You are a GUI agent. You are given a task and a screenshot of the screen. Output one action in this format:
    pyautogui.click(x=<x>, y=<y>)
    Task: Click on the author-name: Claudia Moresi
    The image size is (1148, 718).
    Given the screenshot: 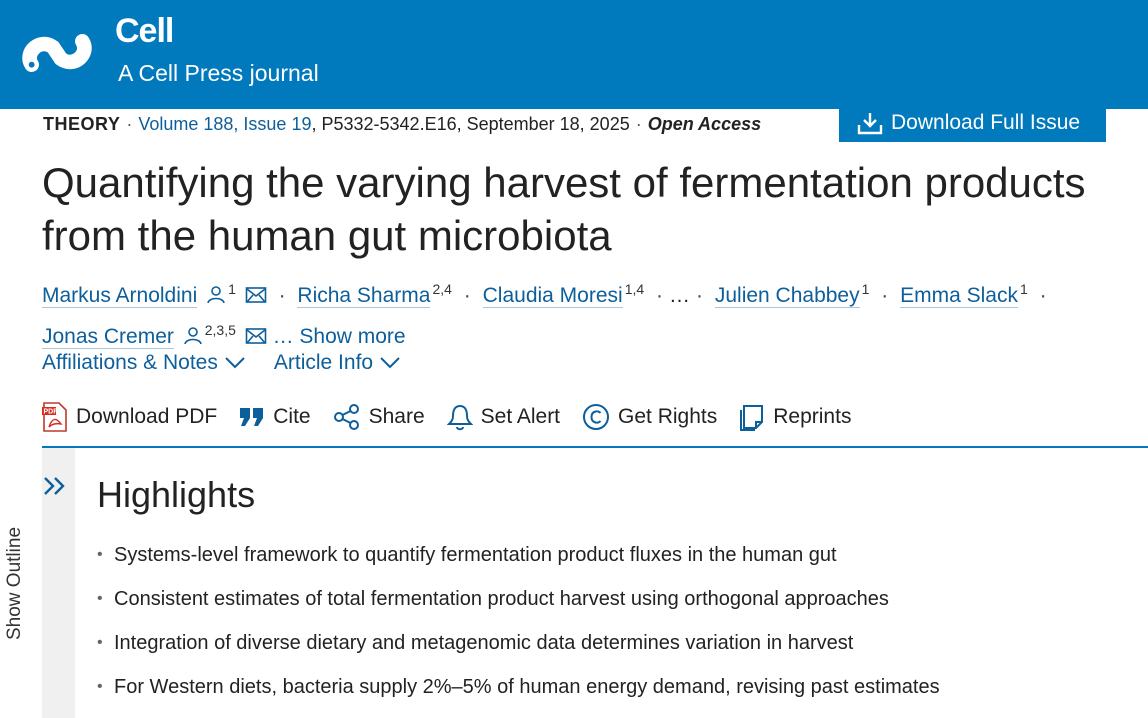 What is the action you would take?
    pyautogui.click(x=552, y=296)
    